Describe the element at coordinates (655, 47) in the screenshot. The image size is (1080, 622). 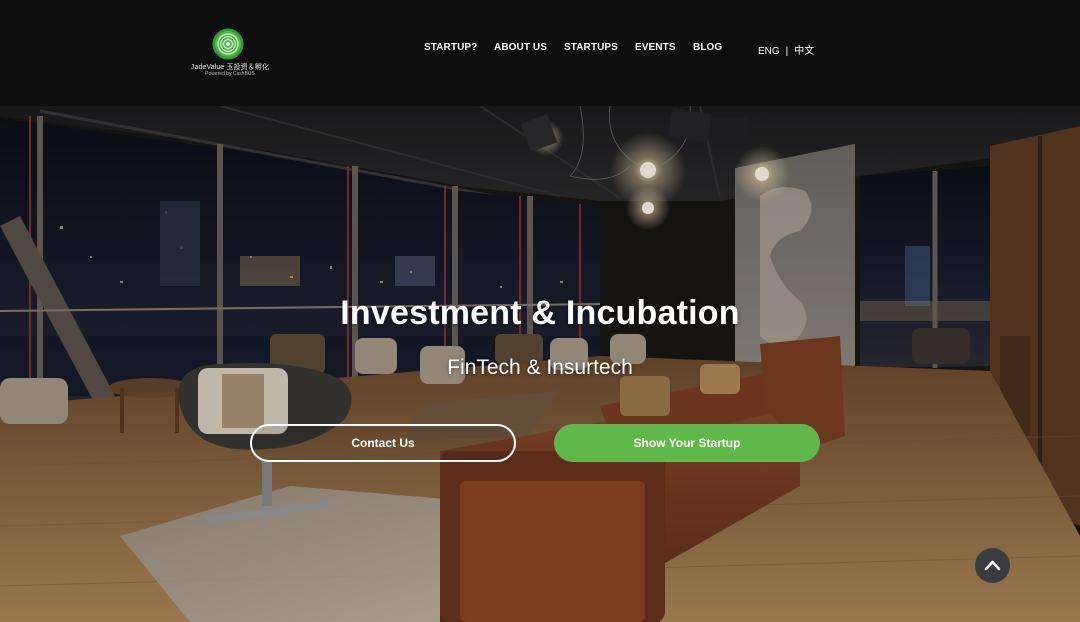
I see `nav-item-events: EVENTS` at that location.